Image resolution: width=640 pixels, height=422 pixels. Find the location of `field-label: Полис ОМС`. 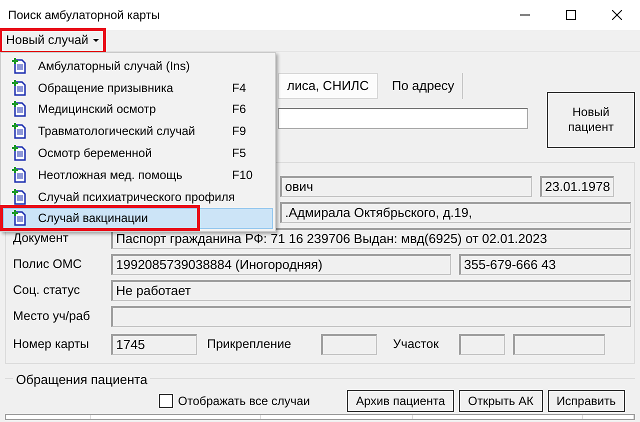

field-label: Полис ОМС is located at coordinates (47, 264).